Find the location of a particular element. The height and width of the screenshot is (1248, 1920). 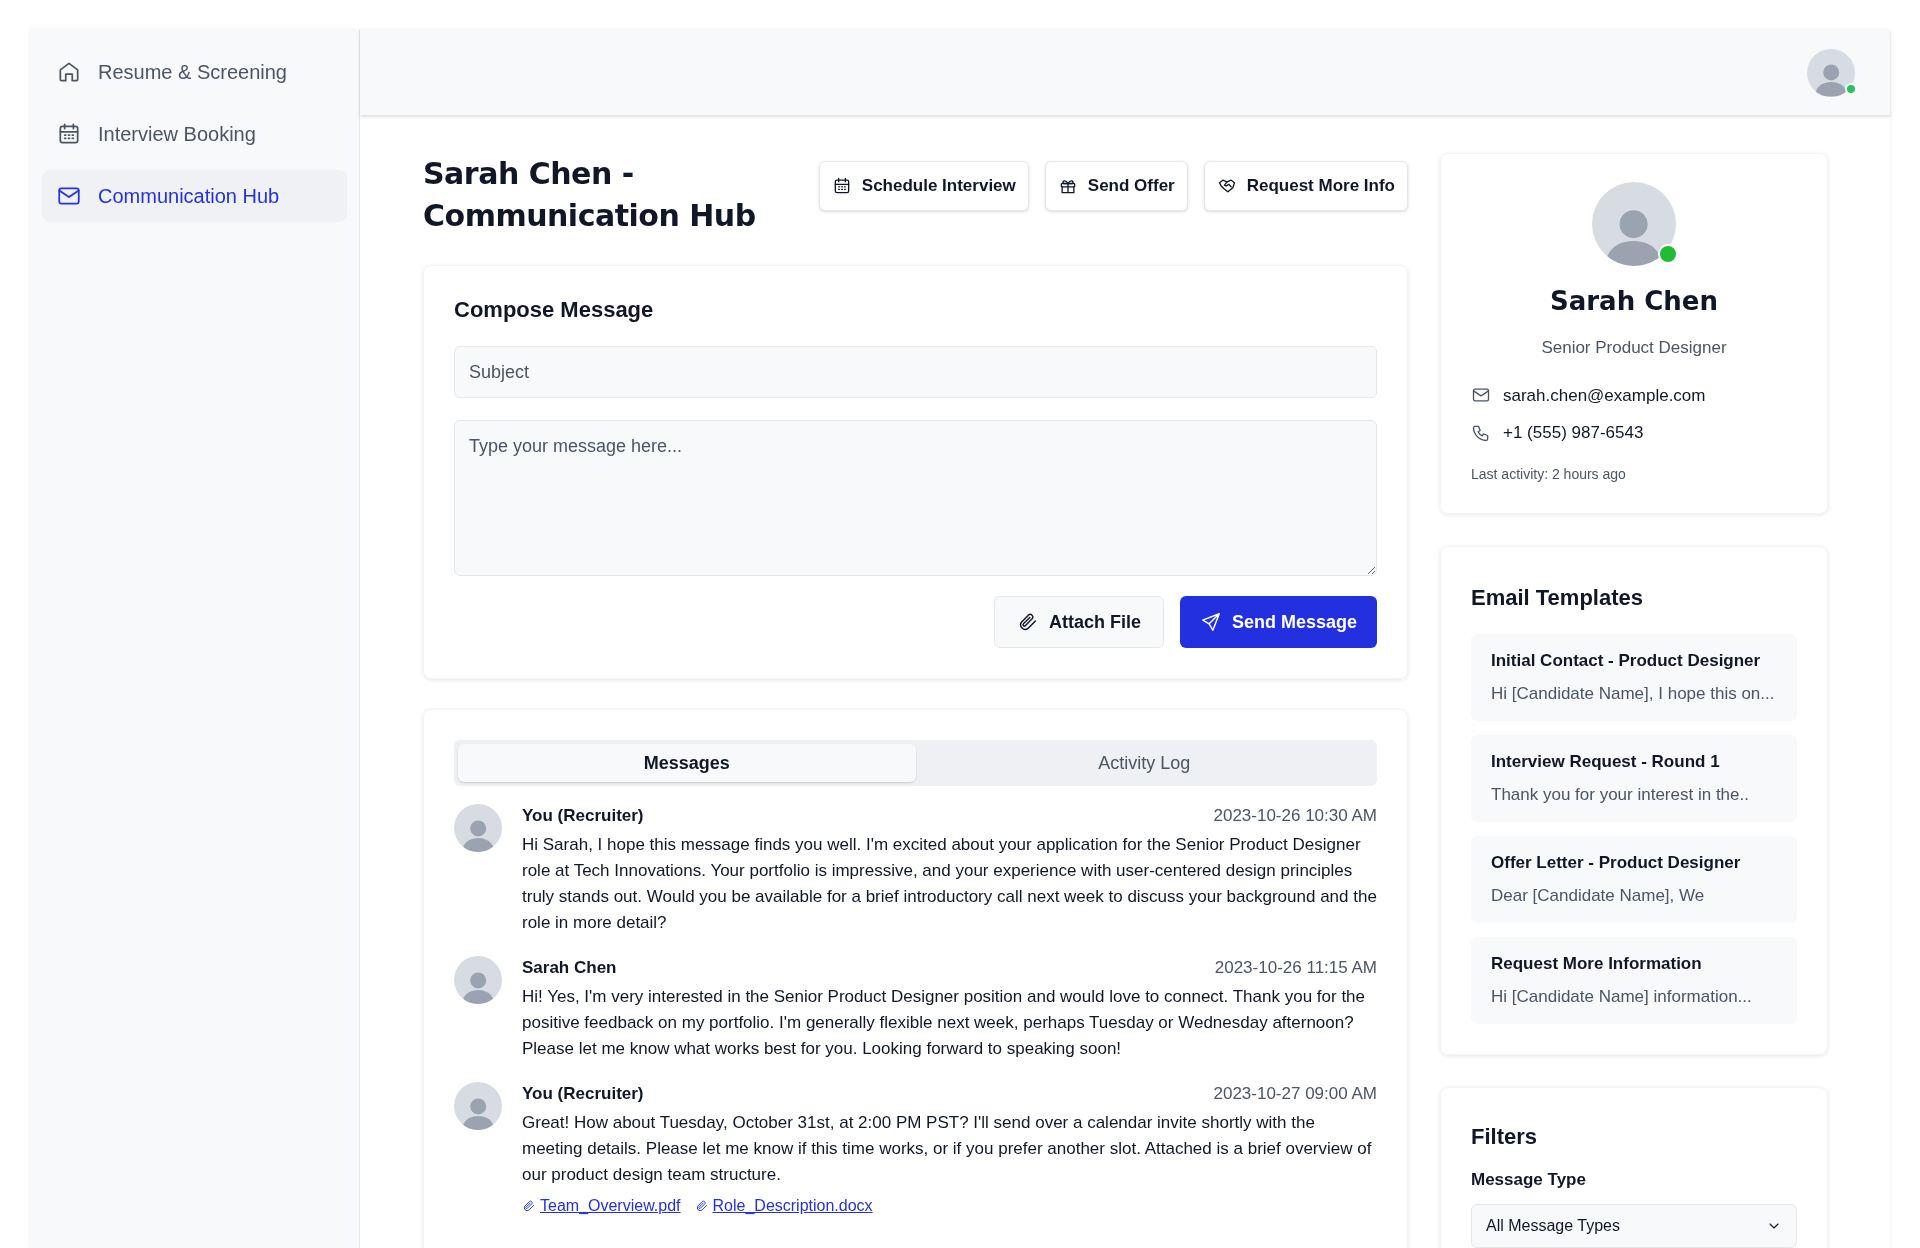

last-activity: Last activity: 2 hours ago is located at coordinates (1549, 474).